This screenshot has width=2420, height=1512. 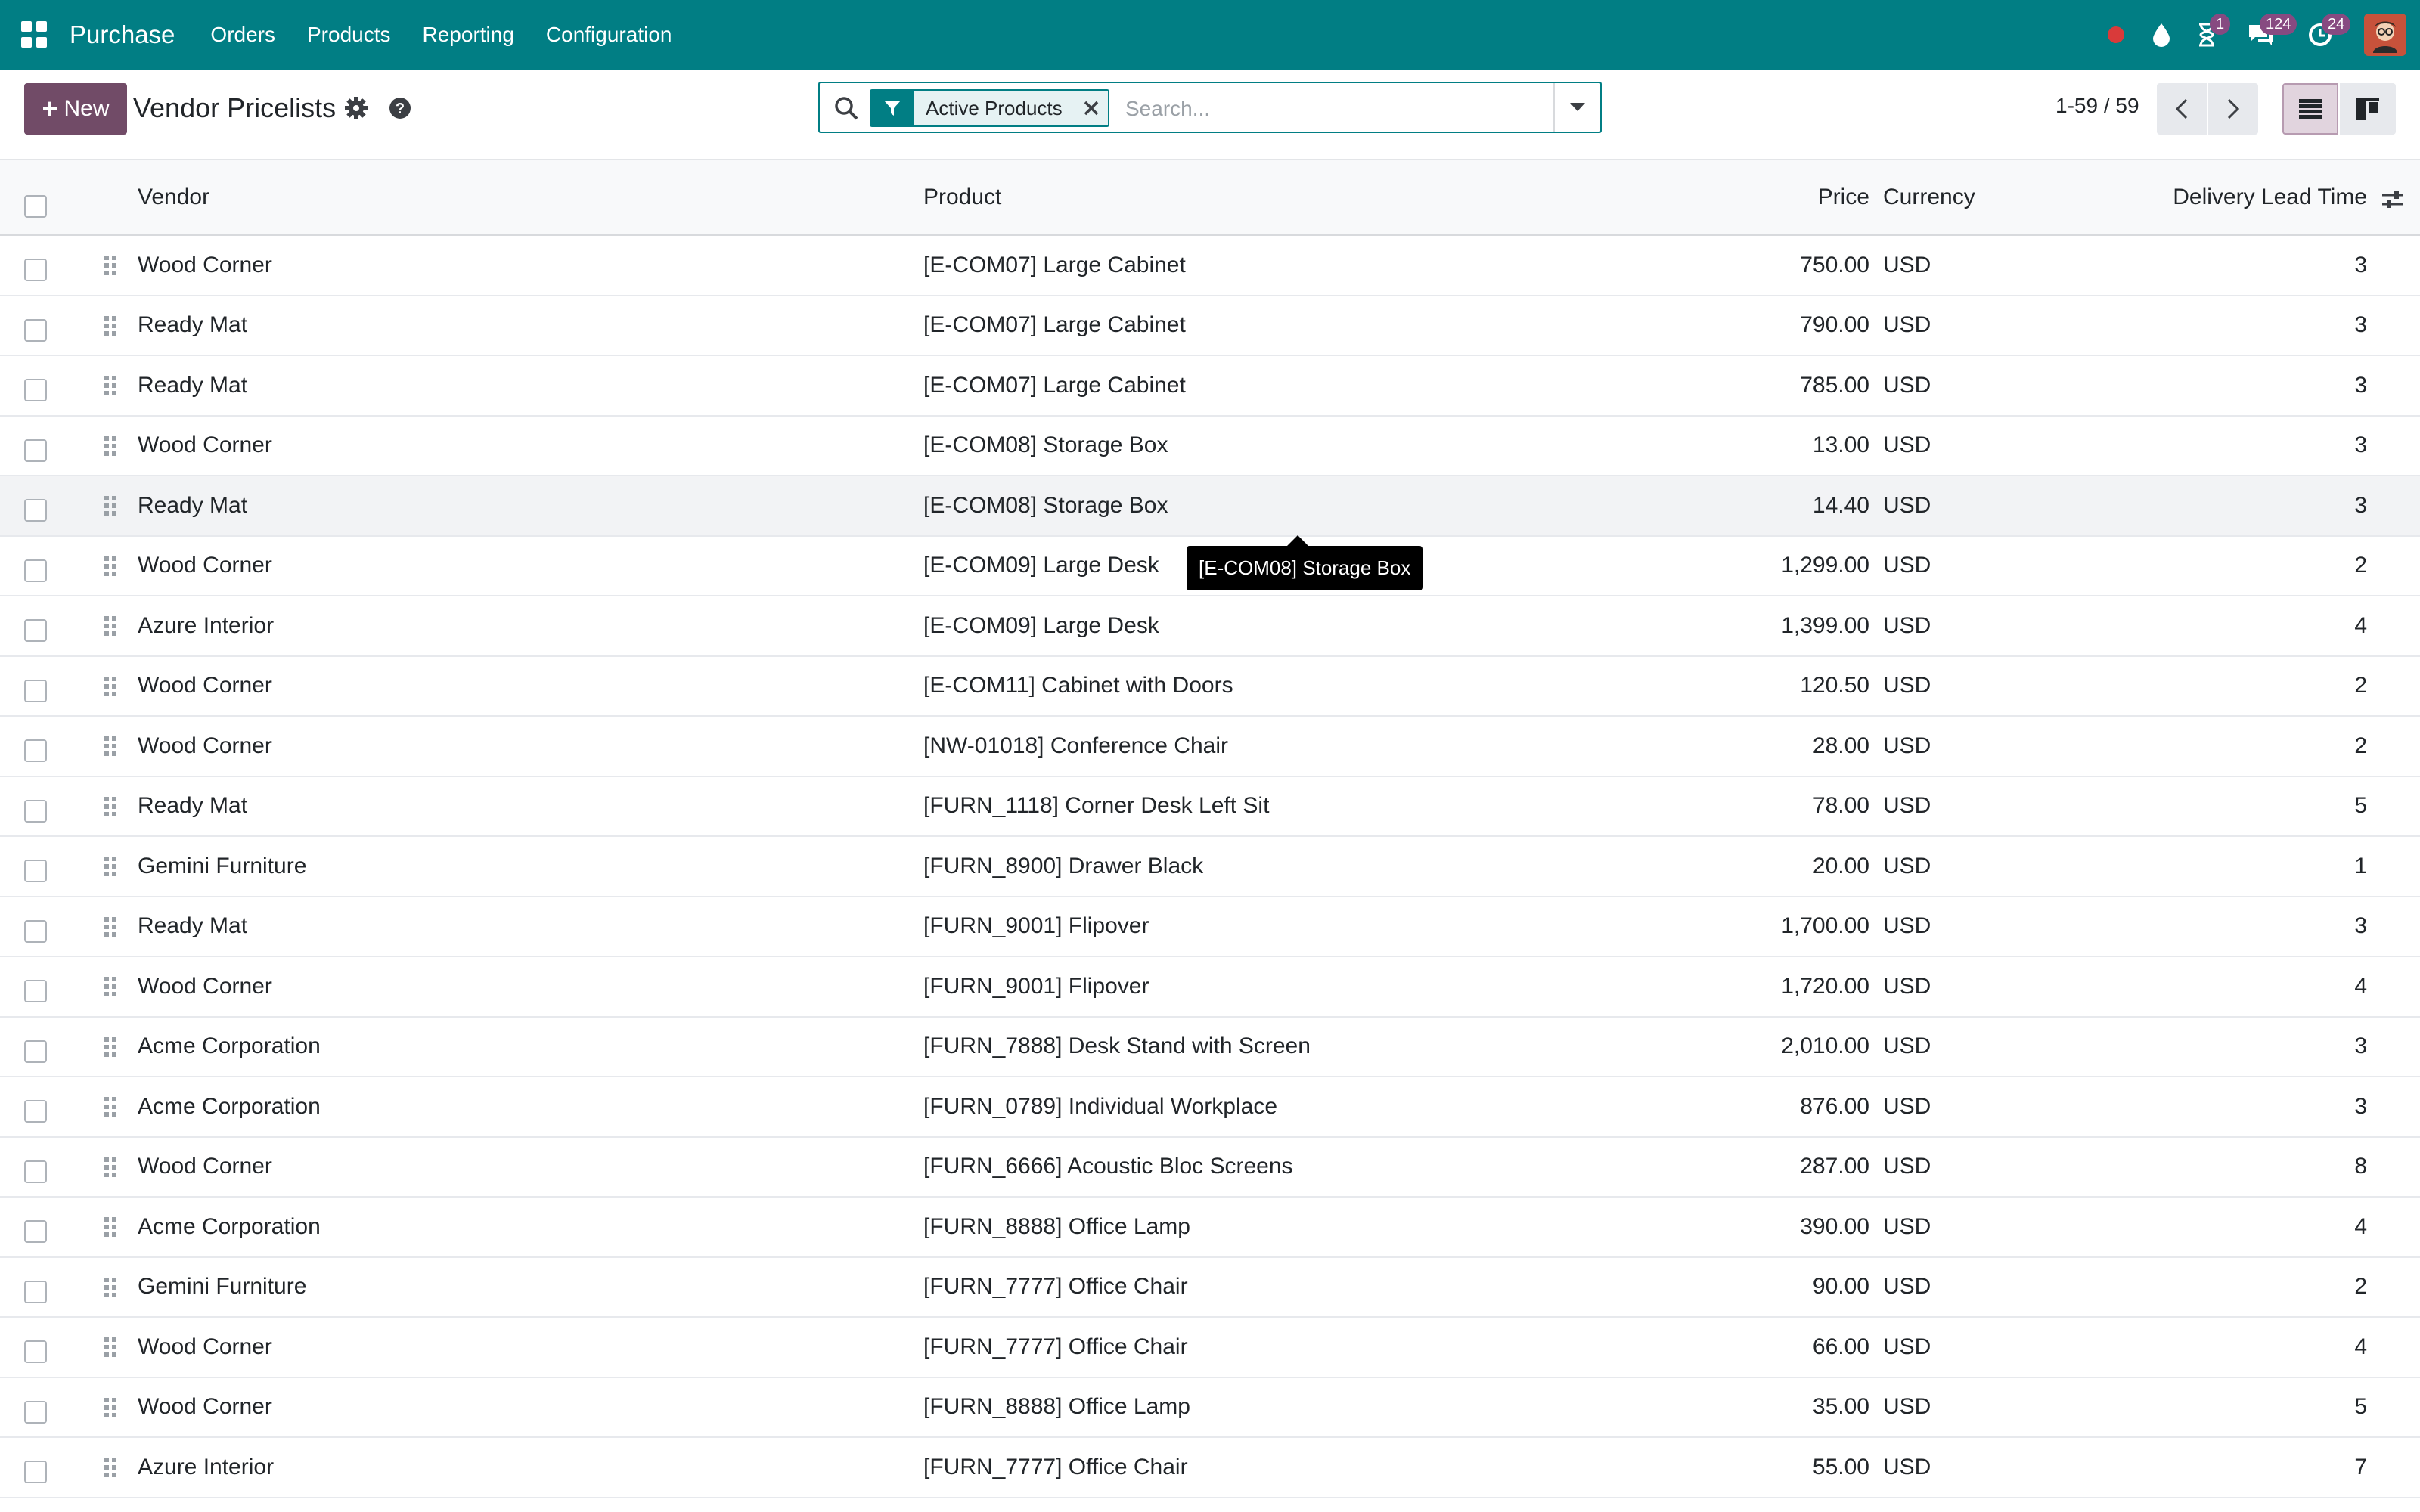 What do you see at coordinates (356, 108) in the screenshot?
I see `gear-icon` at bounding box center [356, 108].